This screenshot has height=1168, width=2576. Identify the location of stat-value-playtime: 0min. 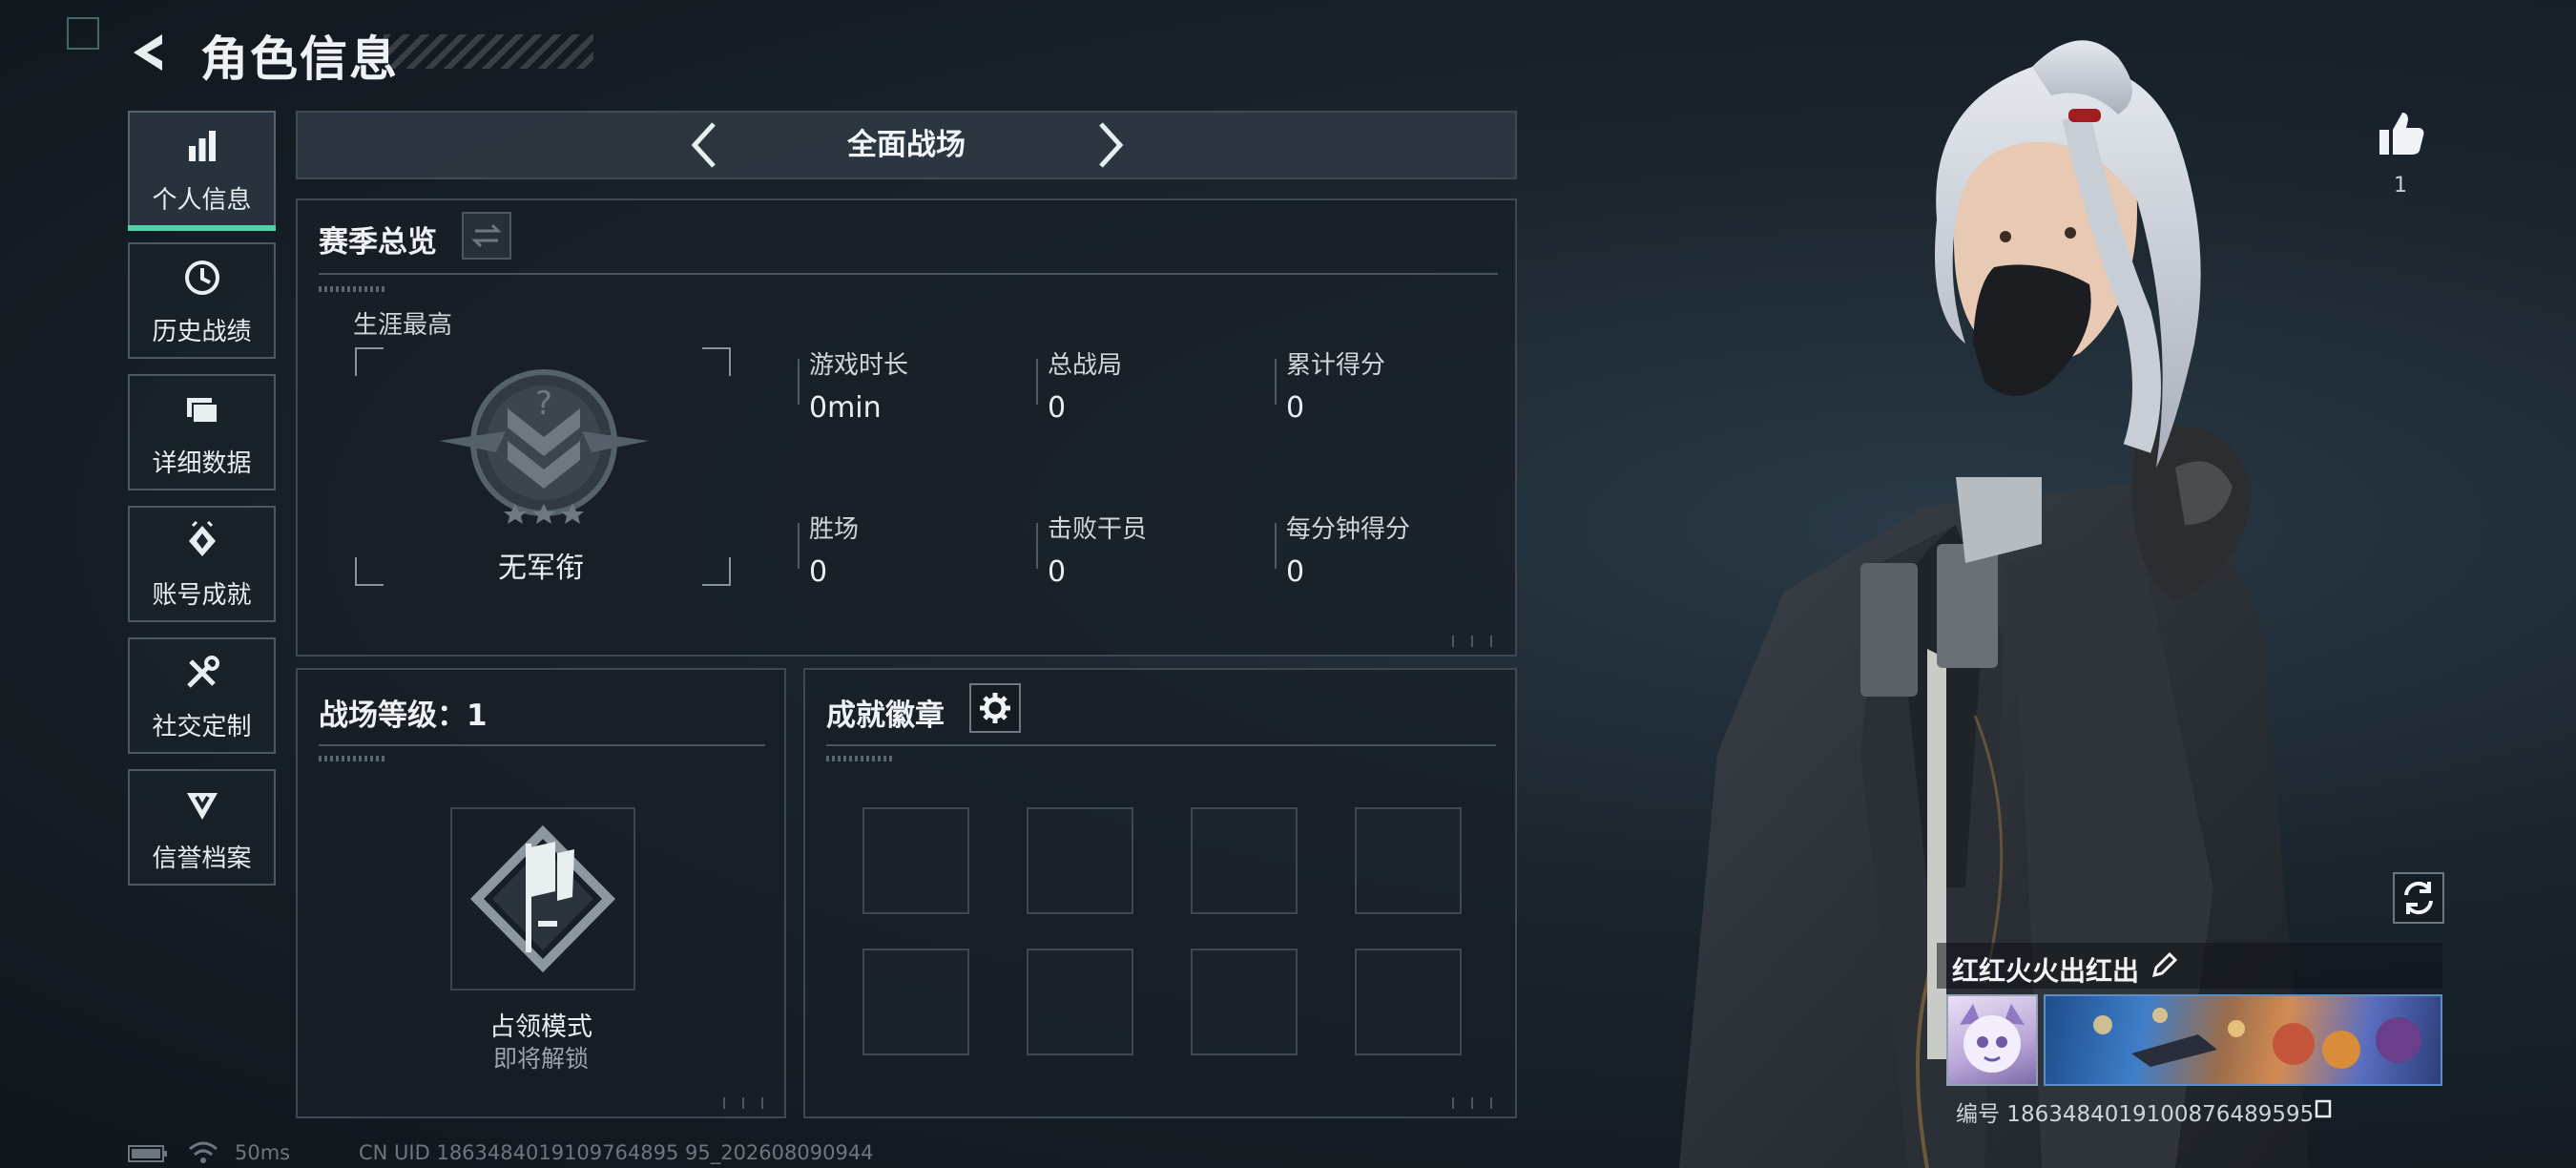
(845, 408).